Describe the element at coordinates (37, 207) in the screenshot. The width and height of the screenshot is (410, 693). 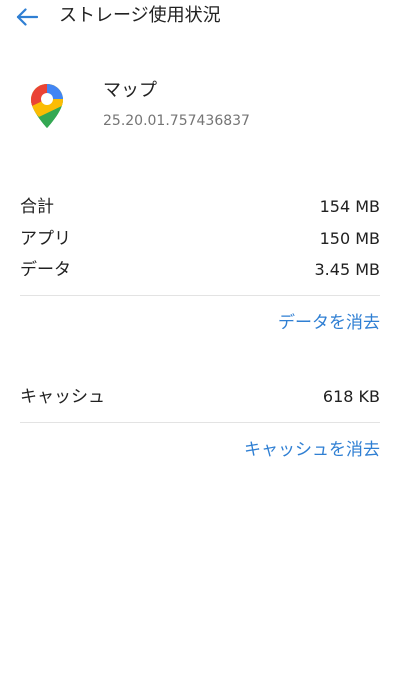
I see `total-label: 合計` at that location.